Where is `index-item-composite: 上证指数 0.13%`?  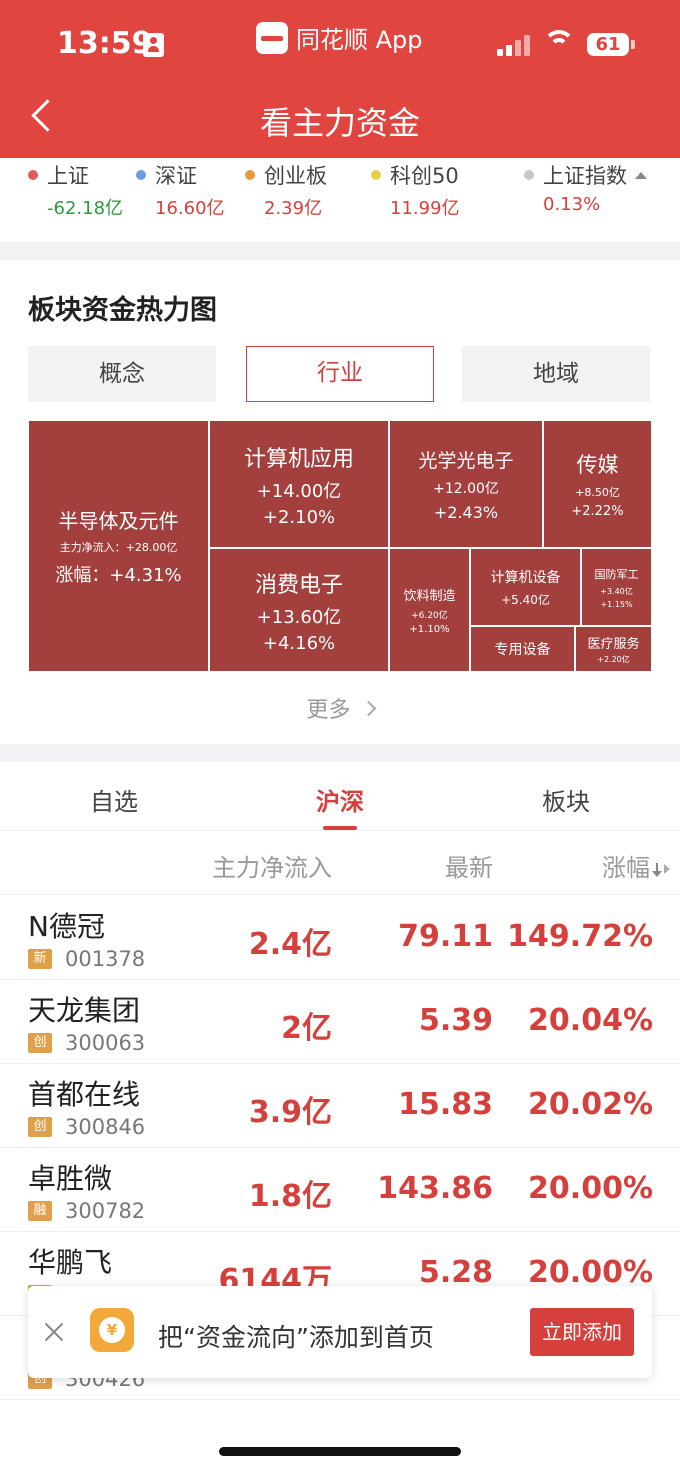
index-item-composite: 上证指数 0.13% is located at coordinates (585, 186).